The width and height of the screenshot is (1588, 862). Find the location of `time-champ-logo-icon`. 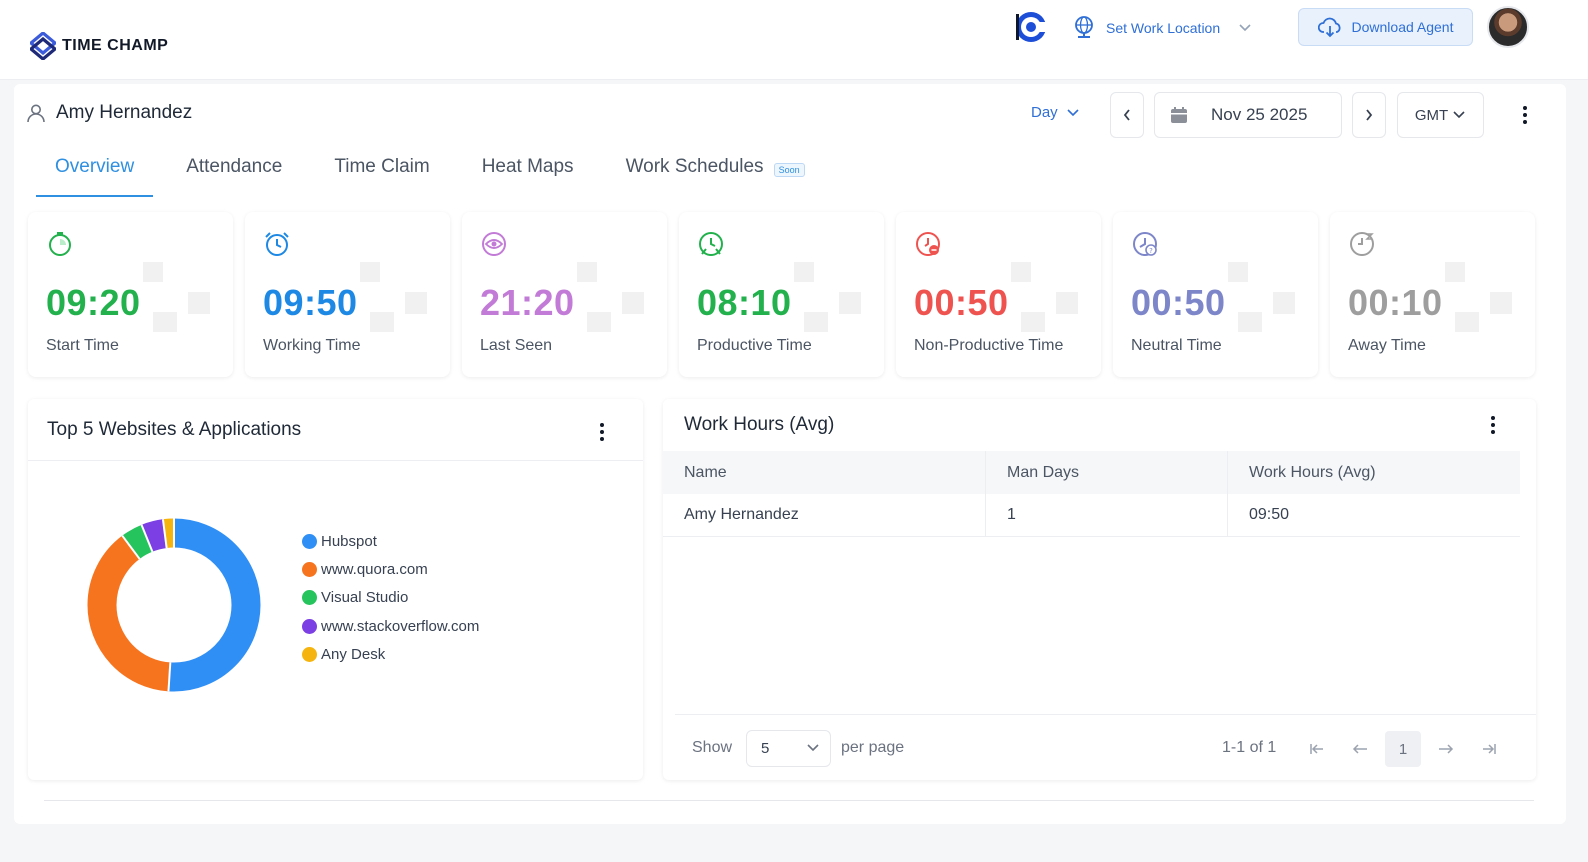

time-champ-logo-icon is located at coordinates (43, 46).